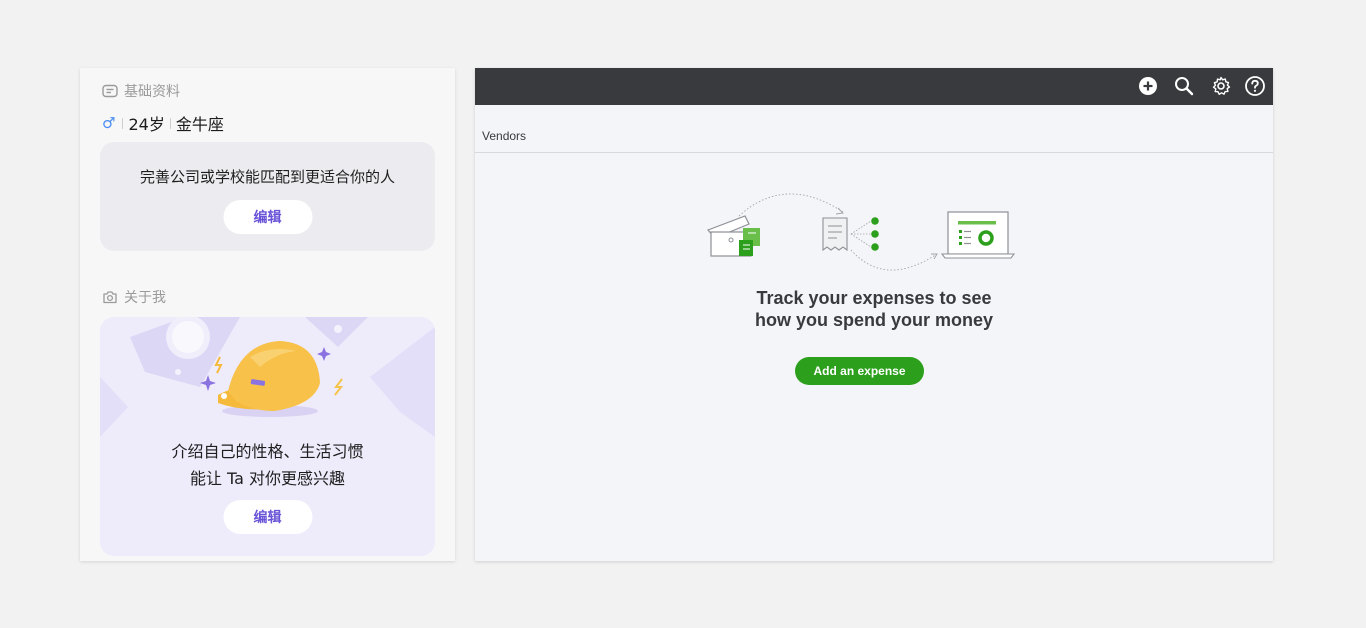  I want to click on edit-about-button: 编辑, so click(267, 517).